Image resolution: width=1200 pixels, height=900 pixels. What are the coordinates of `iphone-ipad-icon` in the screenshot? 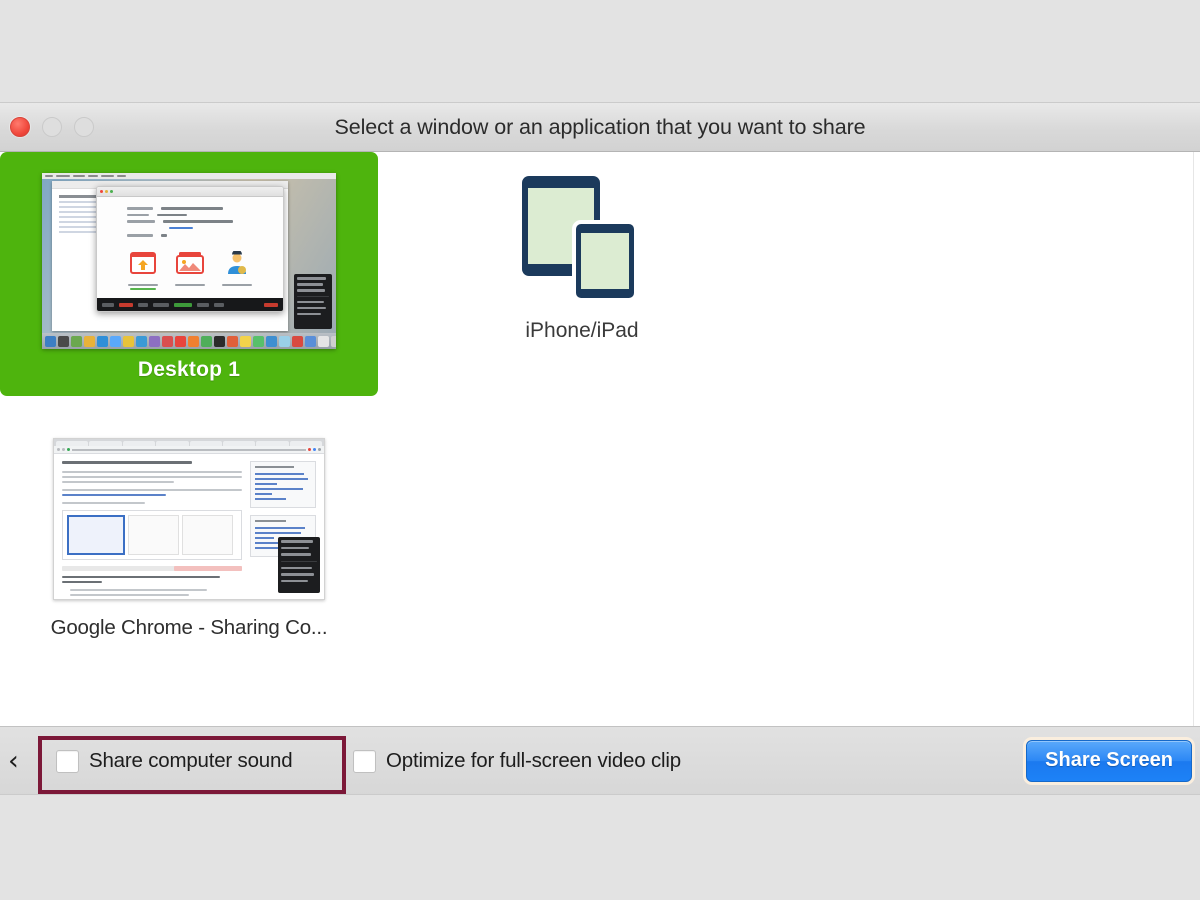 It's located at (580, 239).